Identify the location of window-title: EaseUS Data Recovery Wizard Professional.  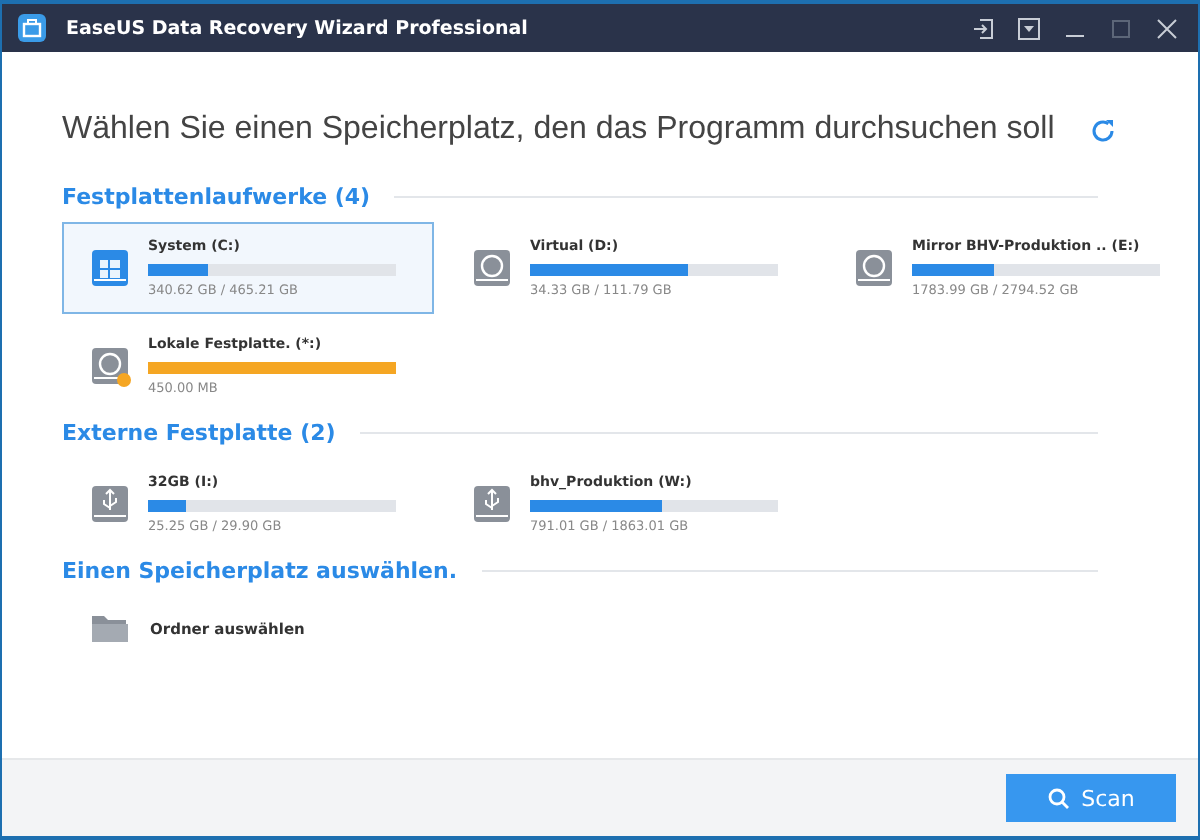
(298, 28).